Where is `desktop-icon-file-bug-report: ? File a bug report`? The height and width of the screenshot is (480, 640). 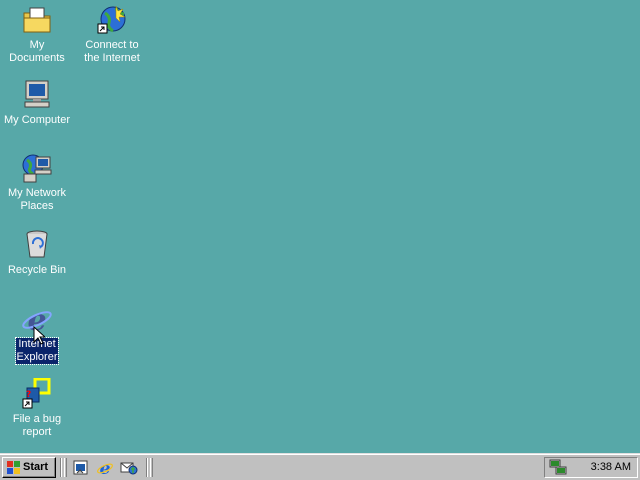 desktop-icon-file-bug-report: ? File a bug report is located at coordinates (37, 409).